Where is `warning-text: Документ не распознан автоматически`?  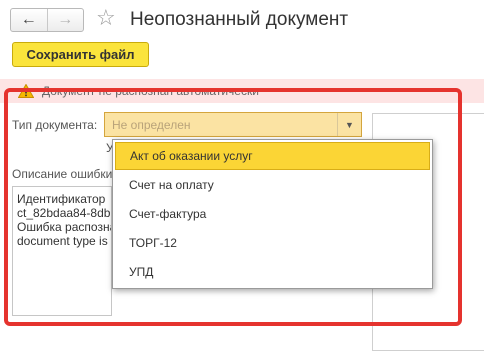
warning-text: Документ не распознан автоматически is located at coordinates (150, 91).